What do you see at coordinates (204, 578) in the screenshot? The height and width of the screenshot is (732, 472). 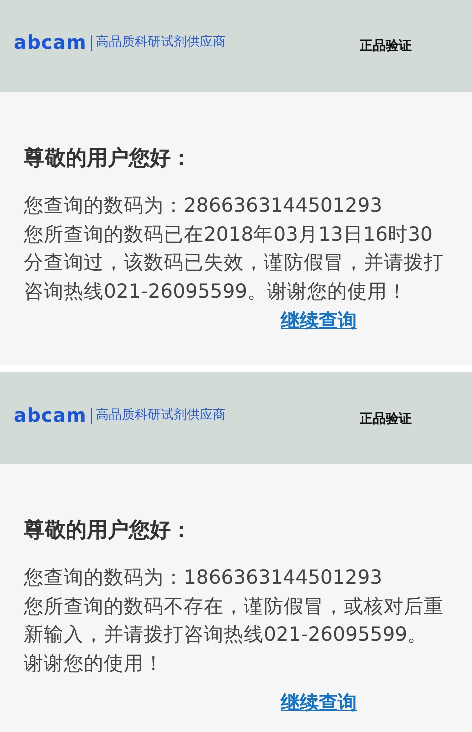 I see `code-line: 您查询的数码为：1866363144501293` at bounding box center [204, 578].